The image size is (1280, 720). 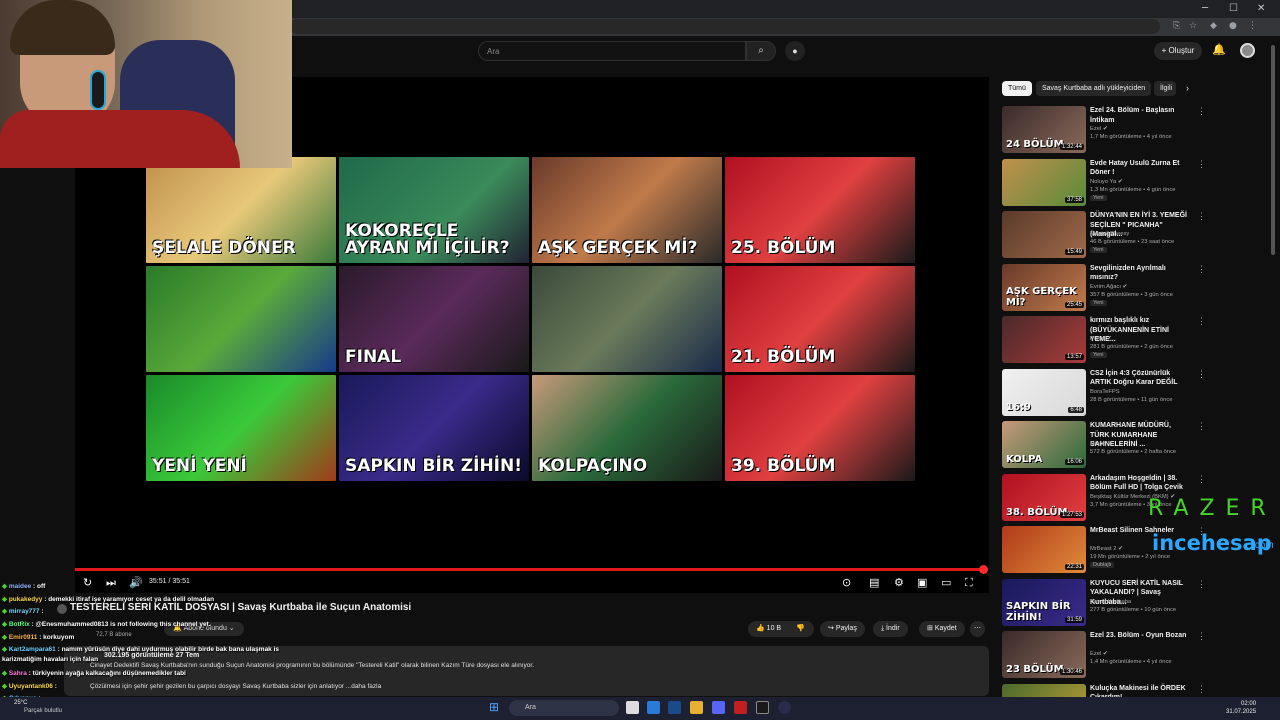 What do you see at coordinates (653, 707) in the screenshot?
I see `edge-icon` at bounding box center [653, 707].